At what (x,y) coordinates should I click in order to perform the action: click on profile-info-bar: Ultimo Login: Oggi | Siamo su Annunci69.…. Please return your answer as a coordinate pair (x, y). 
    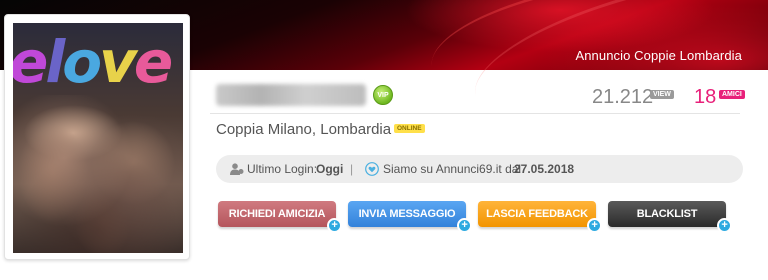
    Looking at the image, I should click on (479, 169).